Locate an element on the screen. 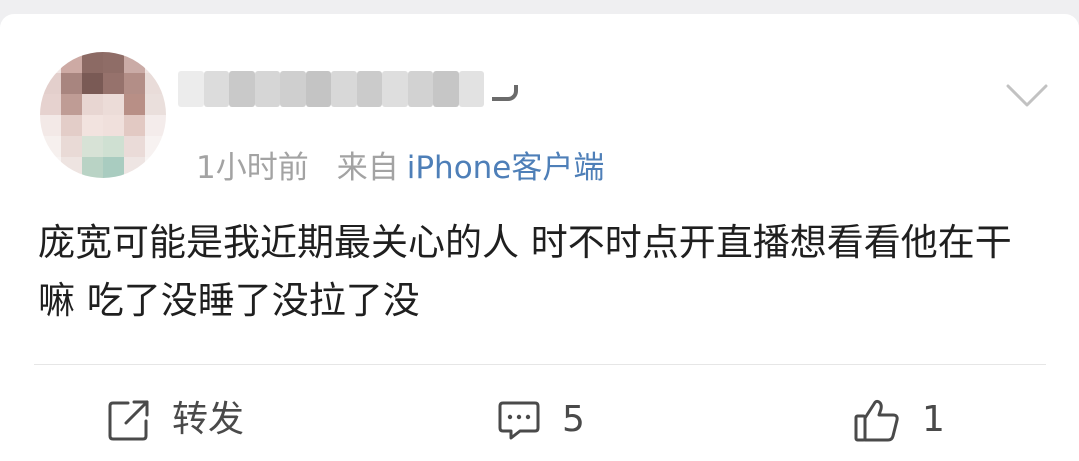  divider is located at coordinates (540, 364).